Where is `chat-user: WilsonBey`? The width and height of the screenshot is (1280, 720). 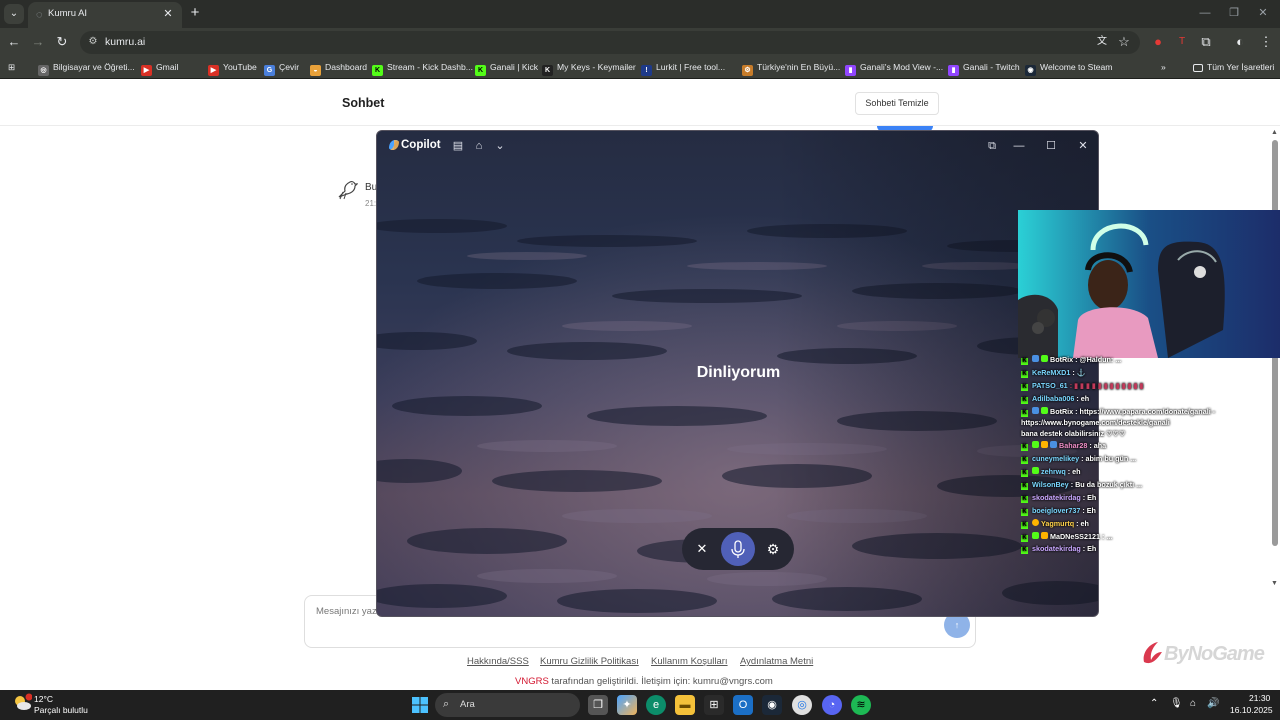
chat-user: WilsonBey is located at coordinates (1050, 484).